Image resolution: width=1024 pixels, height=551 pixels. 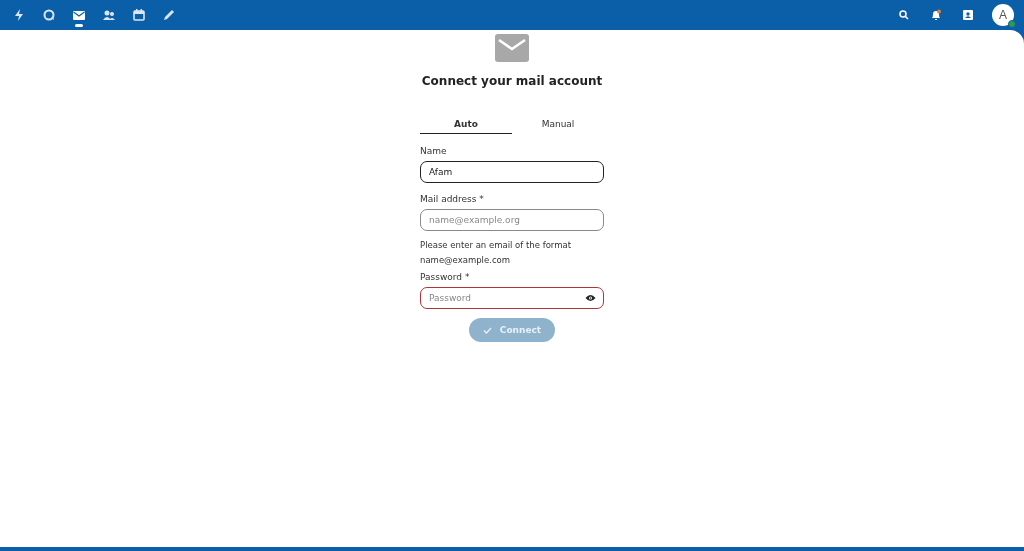 What do you see at coordinates (512, 298) in the screenshot?
I see `input-field: Password` at bounding box center [512, 298].